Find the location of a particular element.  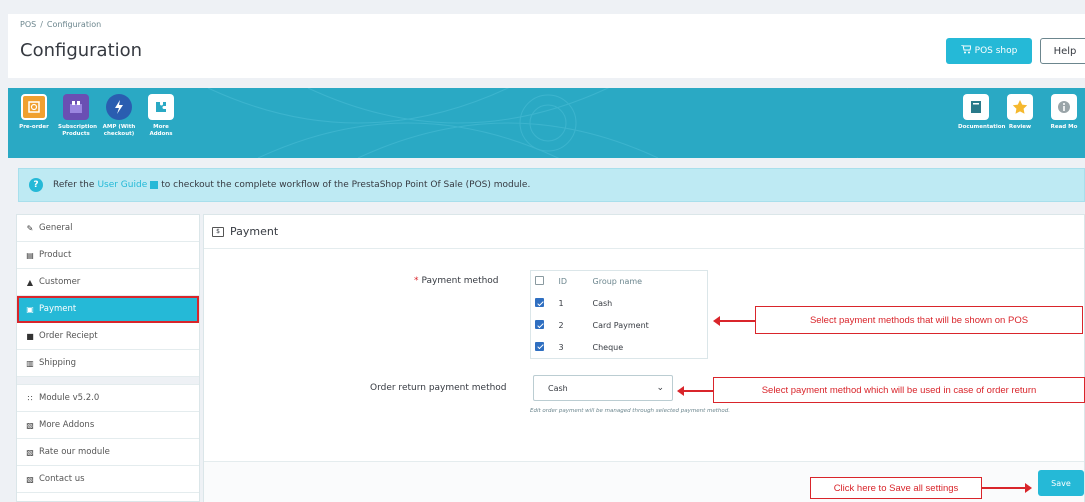

payment-cheque-checkbox is located at coordinates (539, 346).